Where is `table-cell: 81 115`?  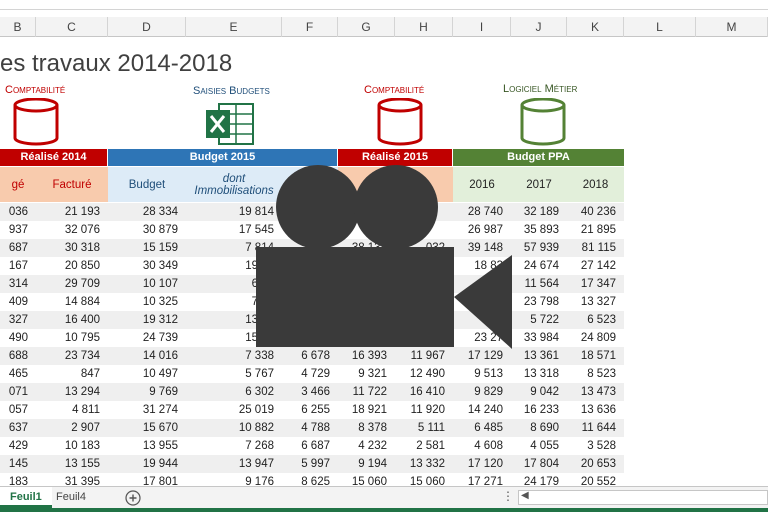
table-cell: 81 115 is located at coordinates (595, 248).